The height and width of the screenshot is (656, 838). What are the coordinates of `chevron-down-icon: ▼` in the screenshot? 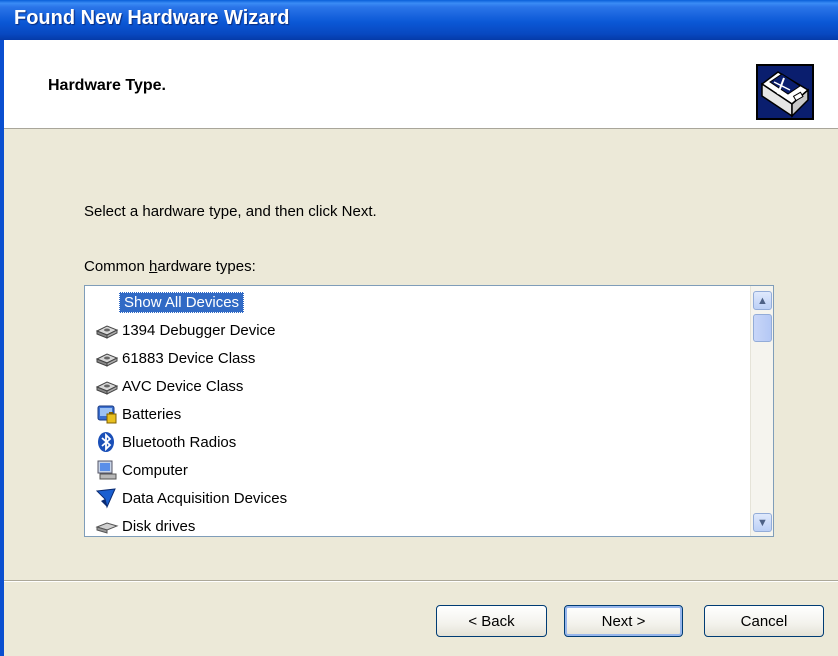 It's located at (762, 522).